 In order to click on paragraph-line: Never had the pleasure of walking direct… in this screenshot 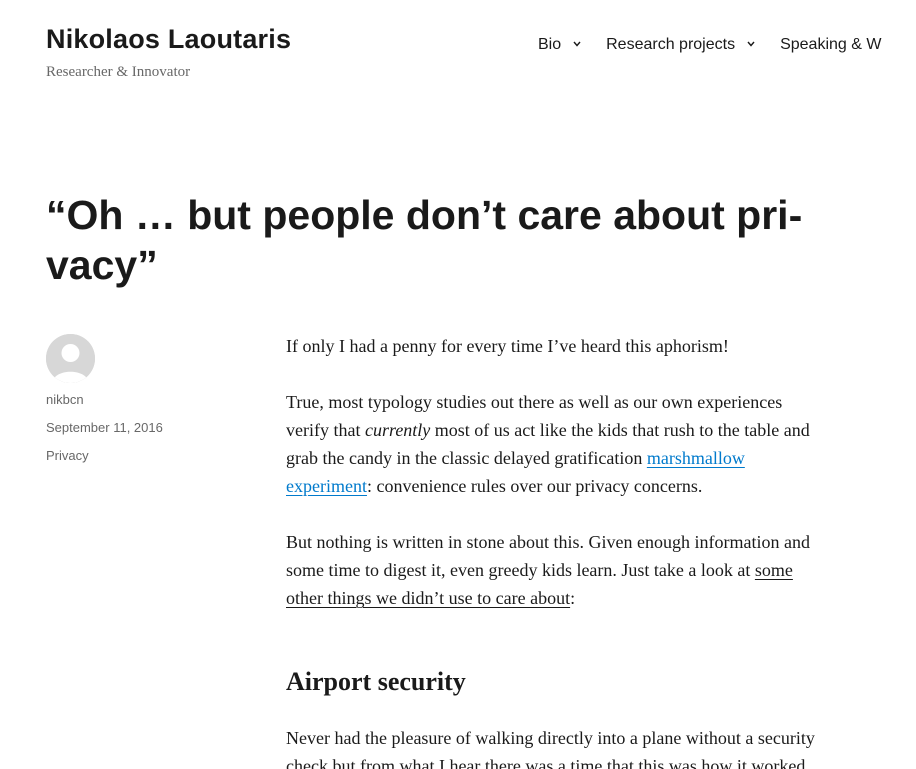, I will do `click(550, 738)`.